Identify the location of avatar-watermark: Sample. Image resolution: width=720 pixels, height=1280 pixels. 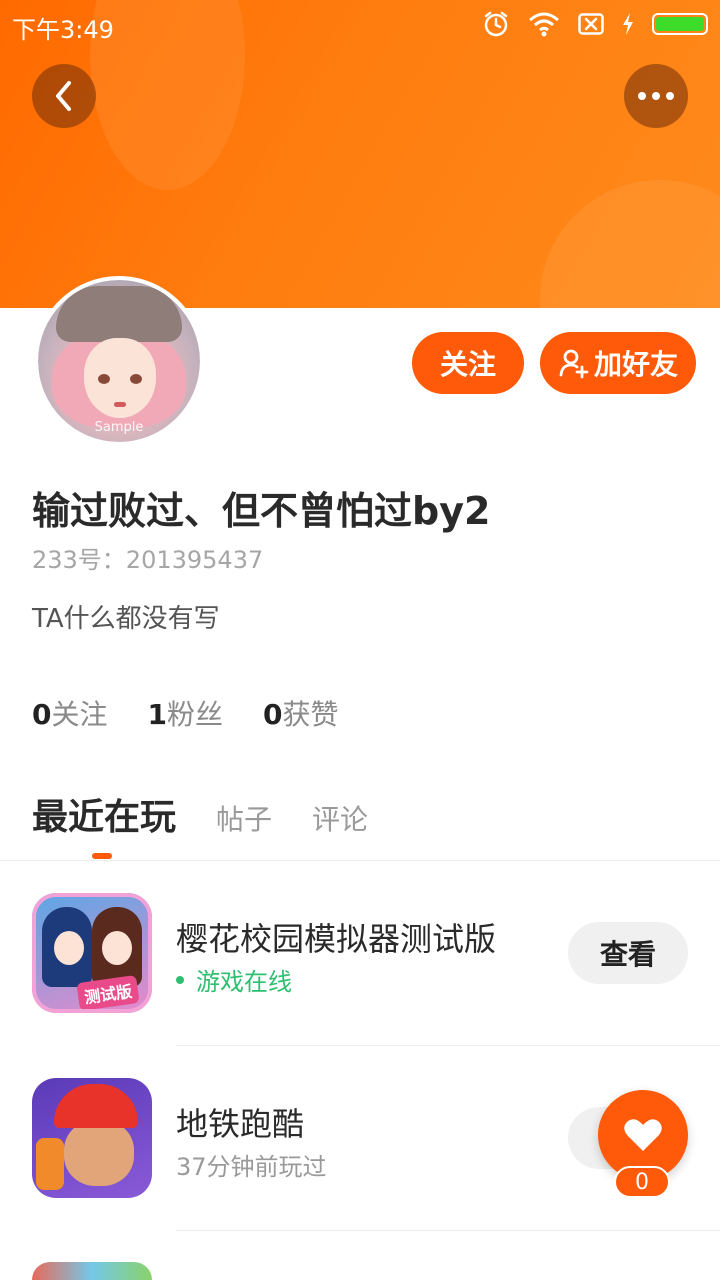
(119, 427).